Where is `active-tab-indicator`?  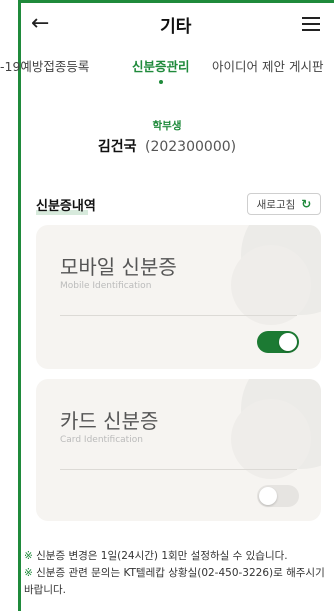 active-tab-indicator is located at coordinates (161, 82).